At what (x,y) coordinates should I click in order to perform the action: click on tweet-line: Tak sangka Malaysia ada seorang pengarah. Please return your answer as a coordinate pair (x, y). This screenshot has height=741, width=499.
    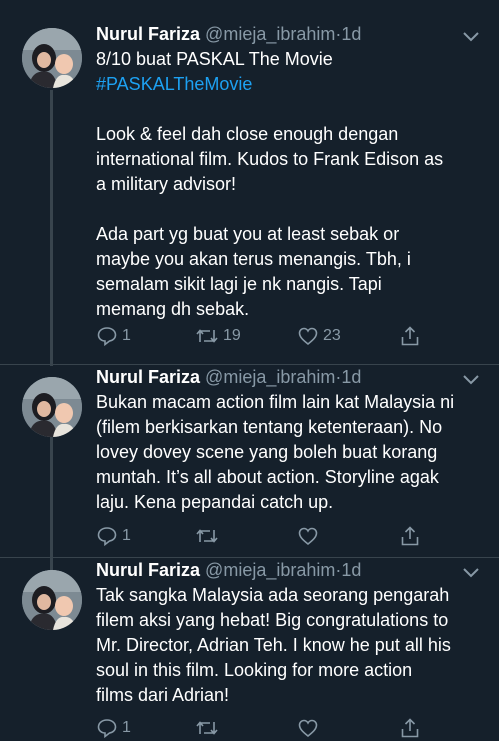
    Looking at the image, I should click on (273, 595).